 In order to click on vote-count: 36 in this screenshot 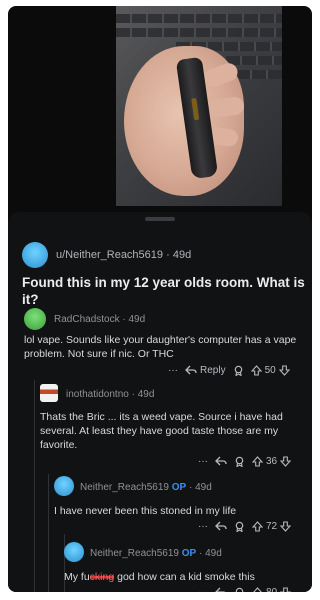, I will do `click(272, 461)`.